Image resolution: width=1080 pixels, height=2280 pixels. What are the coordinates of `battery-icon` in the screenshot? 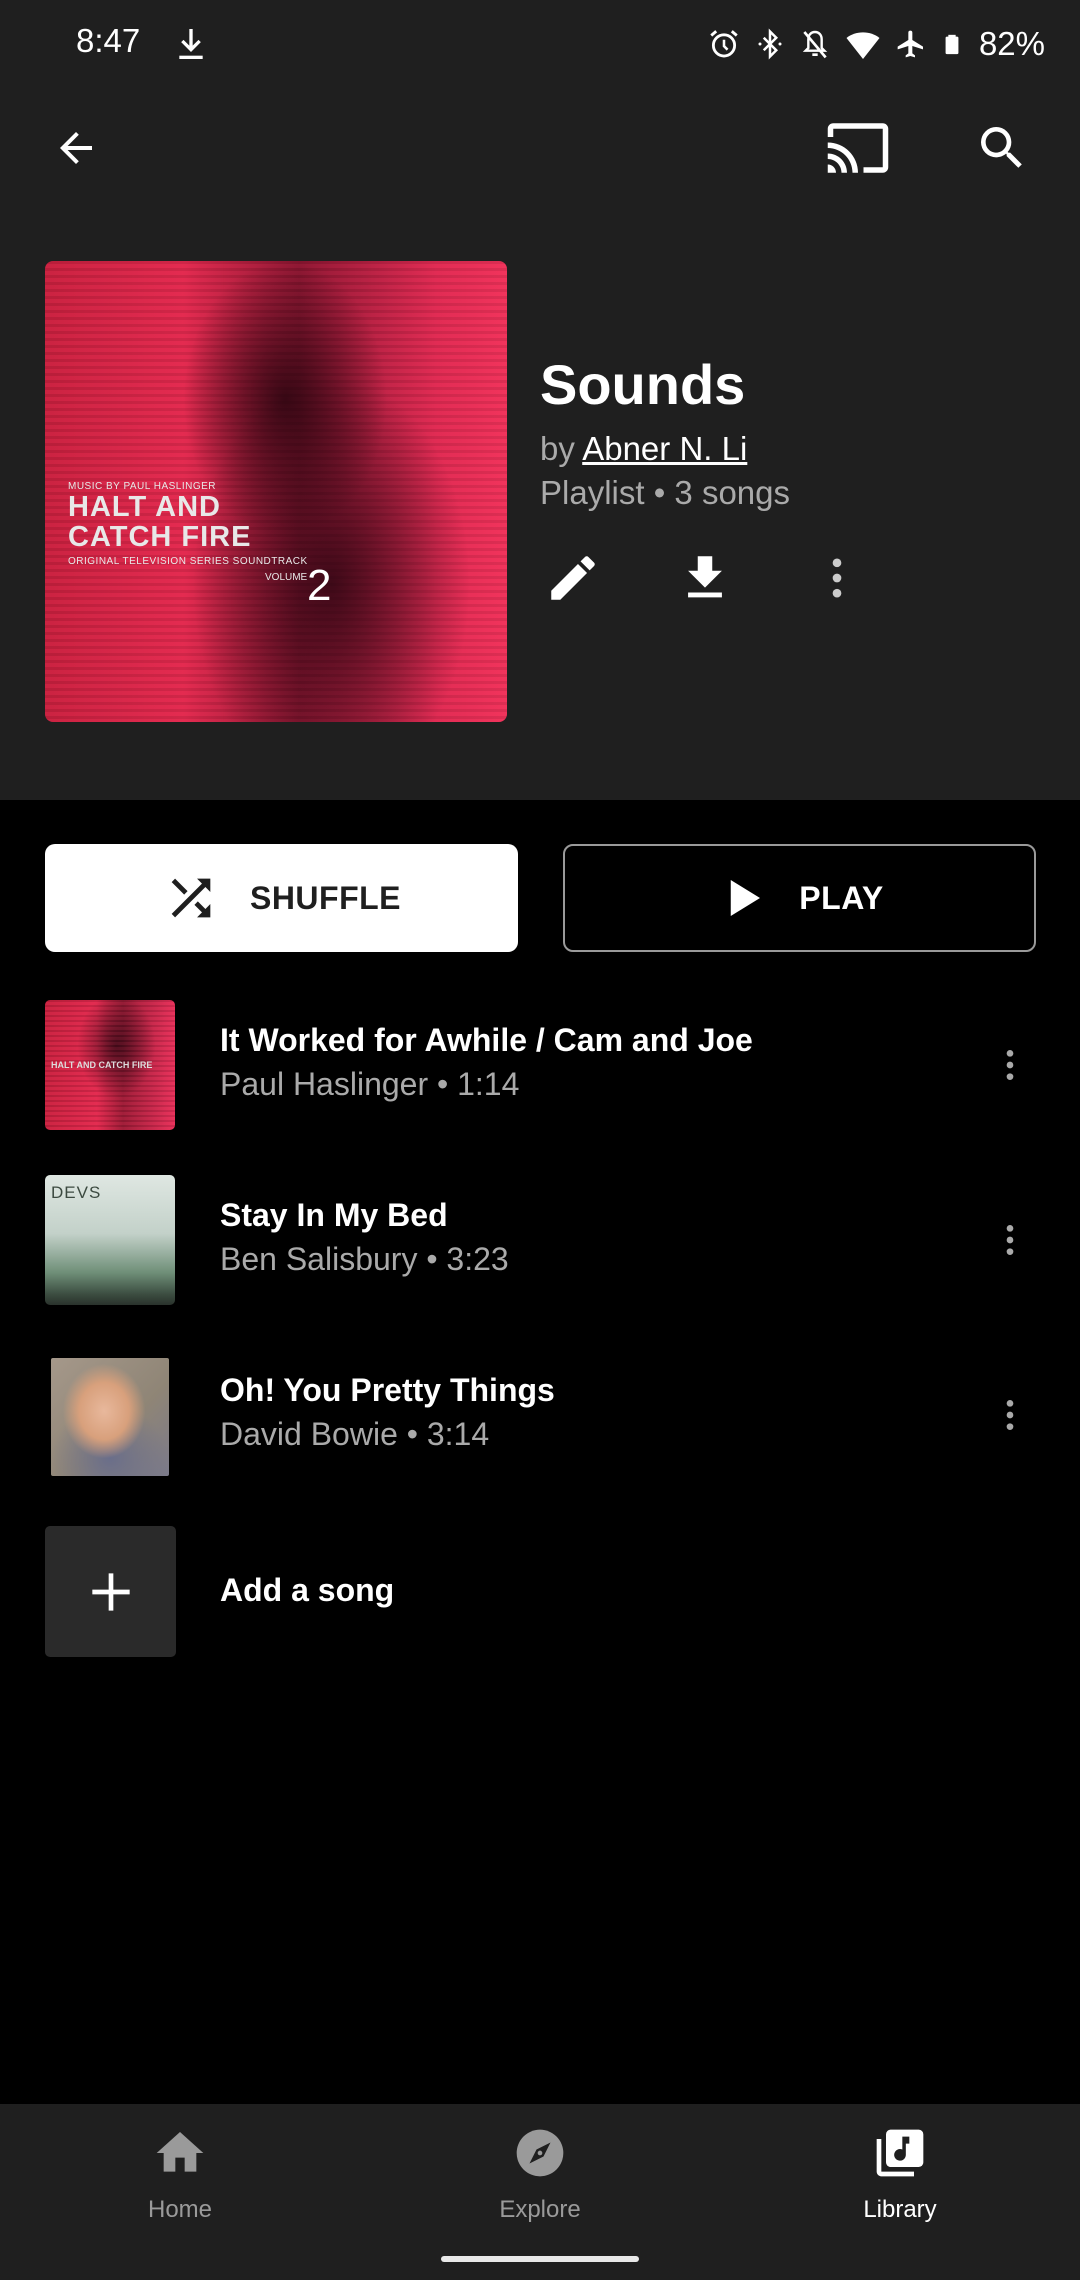 It's located at (952, 44).